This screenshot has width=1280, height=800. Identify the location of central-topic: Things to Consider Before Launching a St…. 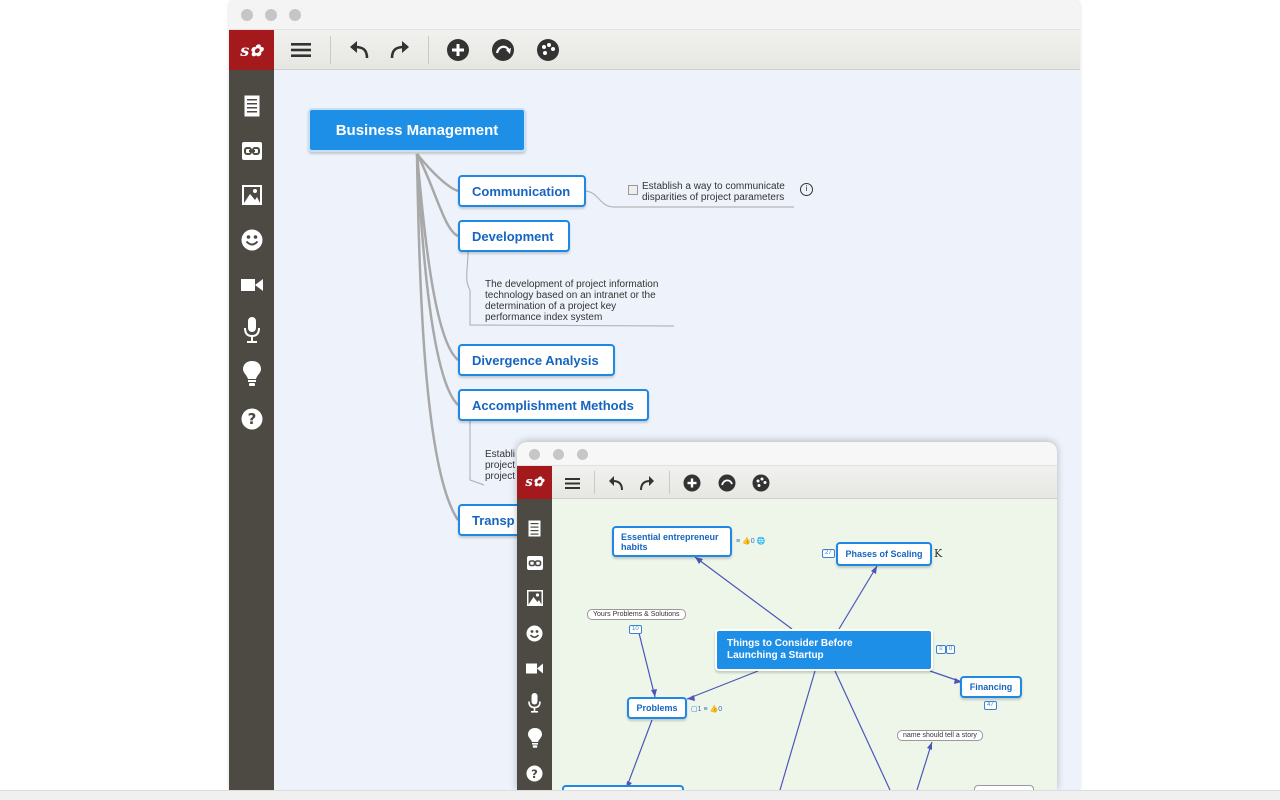
(824, 650).